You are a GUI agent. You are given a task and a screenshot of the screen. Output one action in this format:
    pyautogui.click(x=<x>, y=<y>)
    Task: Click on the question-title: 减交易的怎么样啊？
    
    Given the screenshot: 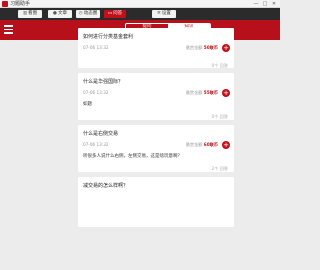 What is the action you would take?
    pyautogui.click(x=106, y=186)
    